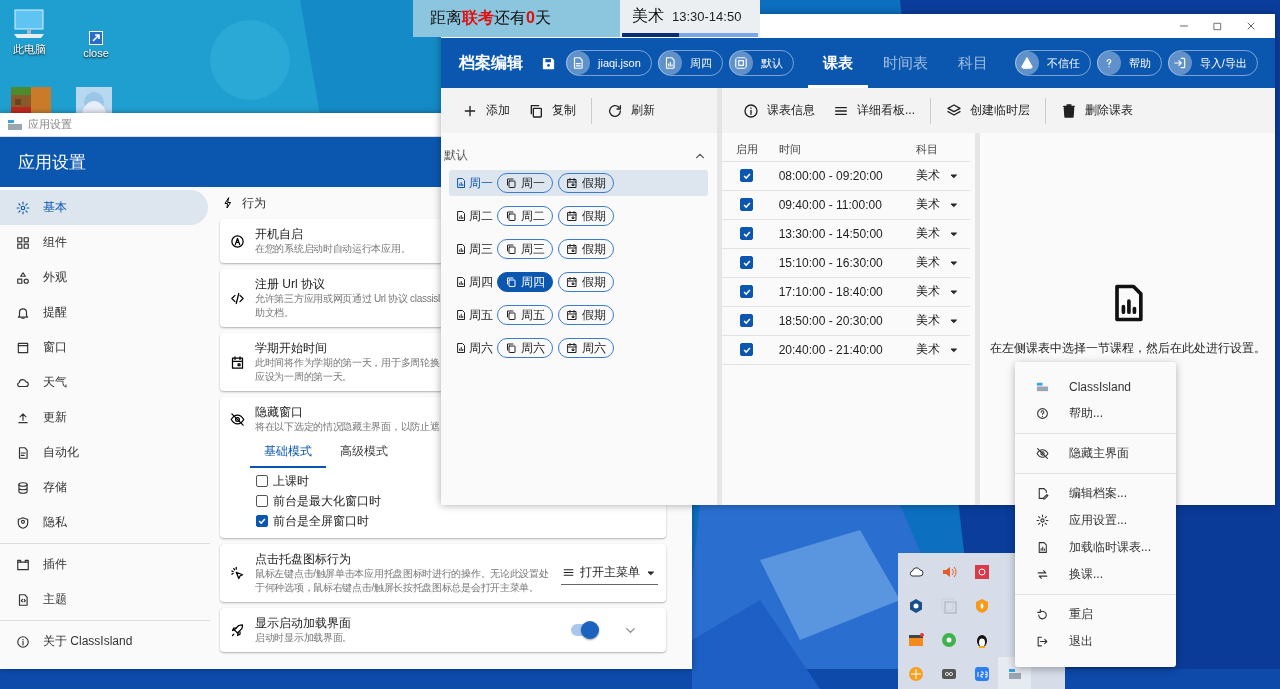  What do you see at coordinates (915, 640) in the screenshot?
I see `window-icon` at bounding box center [915, 640].